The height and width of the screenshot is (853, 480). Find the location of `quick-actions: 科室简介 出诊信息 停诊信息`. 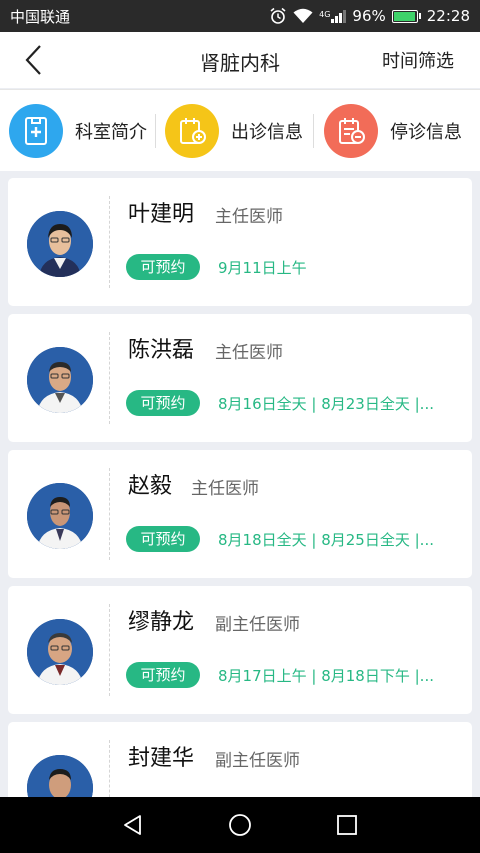

quick-actions: 科室简介 出诊信息 停诊信息 is located at coordinates (240, 130).